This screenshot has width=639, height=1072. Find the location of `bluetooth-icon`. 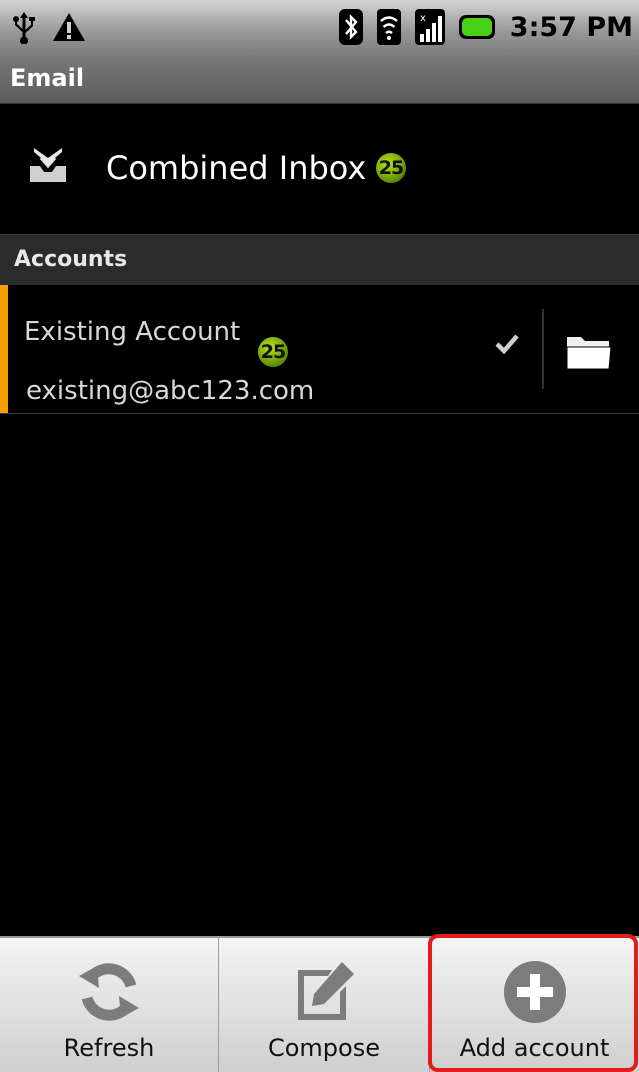

bluetooth-icon is located at coordinates (351, 27).